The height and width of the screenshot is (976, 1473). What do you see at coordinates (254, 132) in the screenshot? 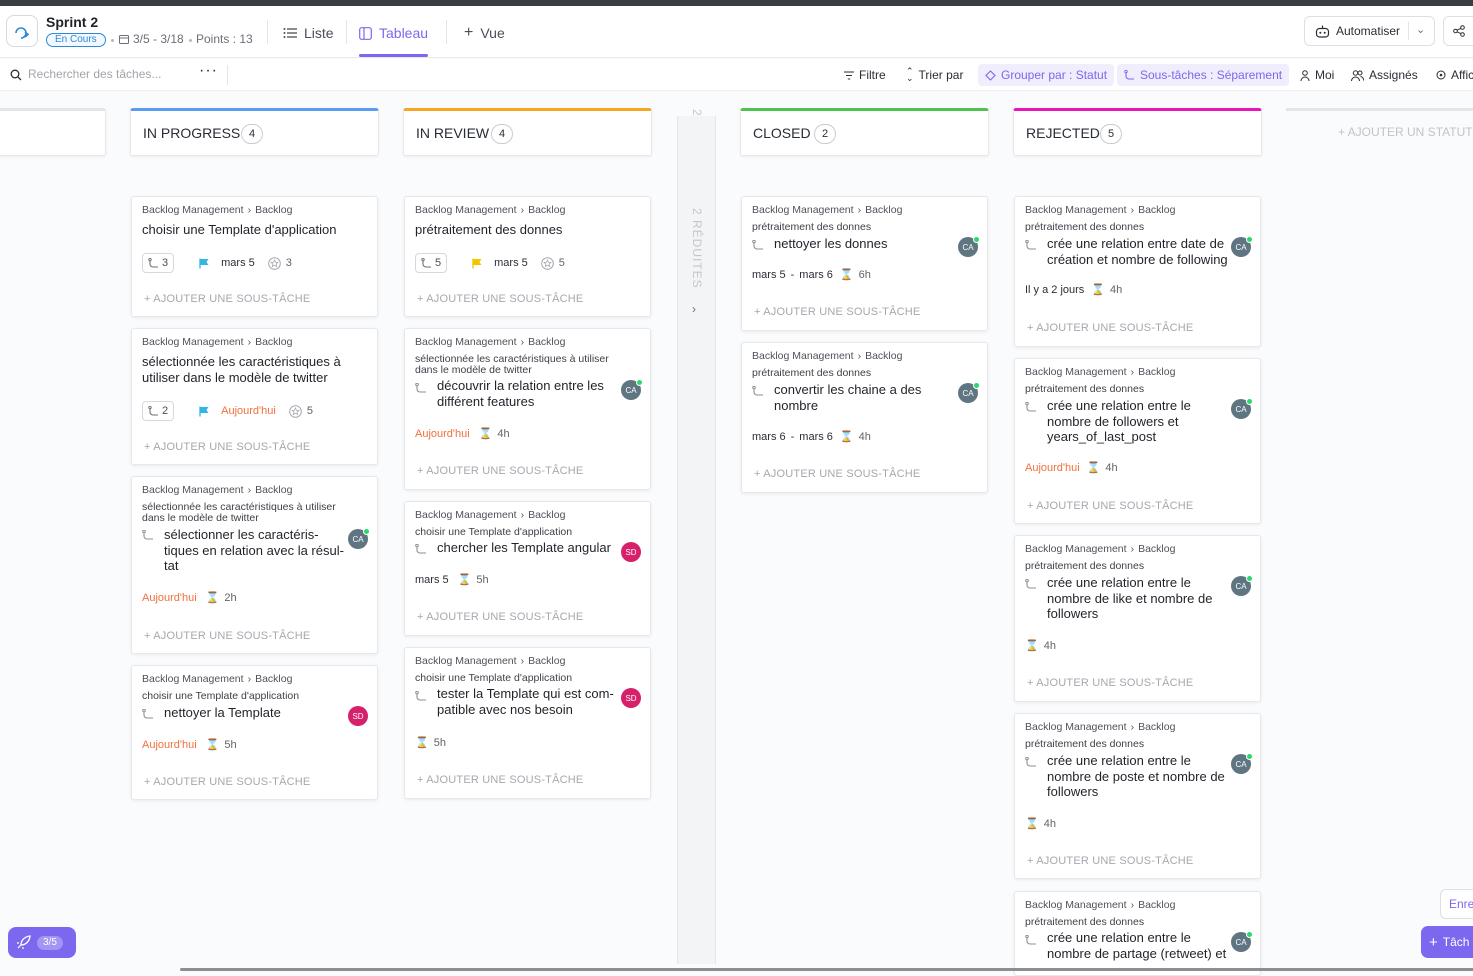
I see `column-header-in-progress: IN PROGRESS 4` at bounding box center [254, 132].